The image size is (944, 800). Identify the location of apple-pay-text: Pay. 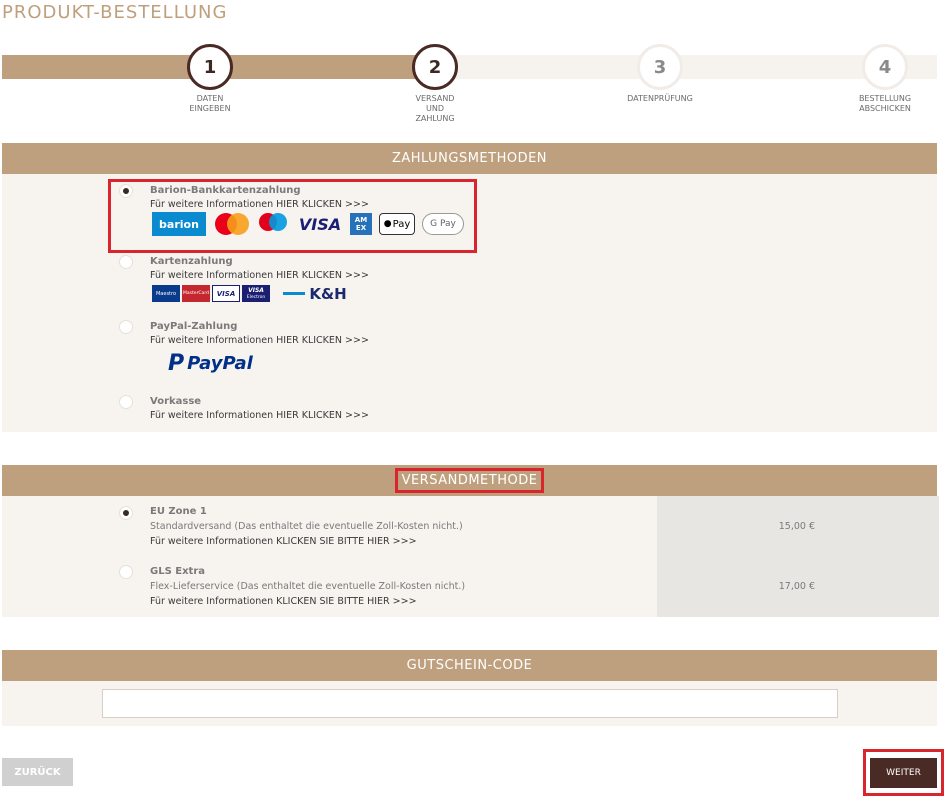
(401, 224).